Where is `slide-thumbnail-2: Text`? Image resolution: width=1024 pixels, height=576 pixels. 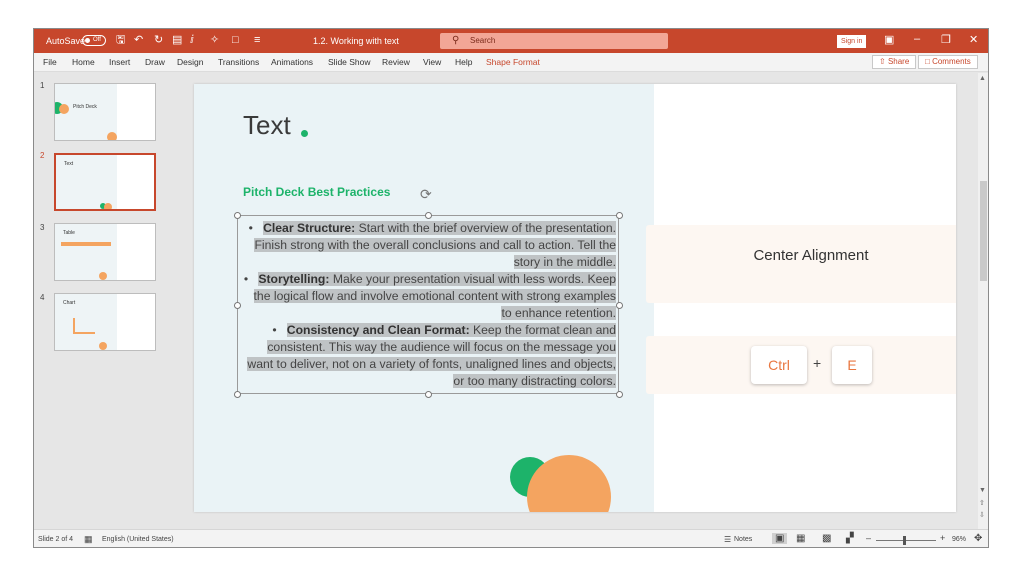 slide-thumbnail-2: Text is located at coordinates (105, 182).